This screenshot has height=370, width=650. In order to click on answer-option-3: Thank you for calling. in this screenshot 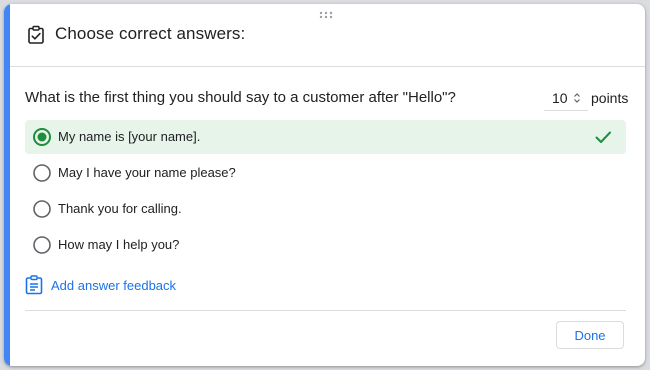, I will do `click(325, 209)`.